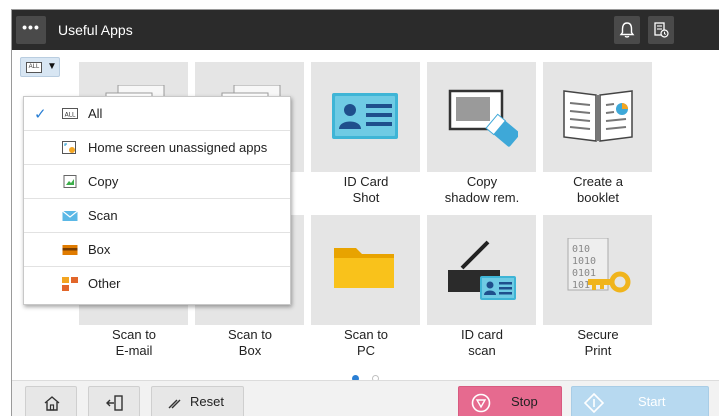  I want to click on app-tile-secure-print: 010 1010 0101 101, so click(597, 270).